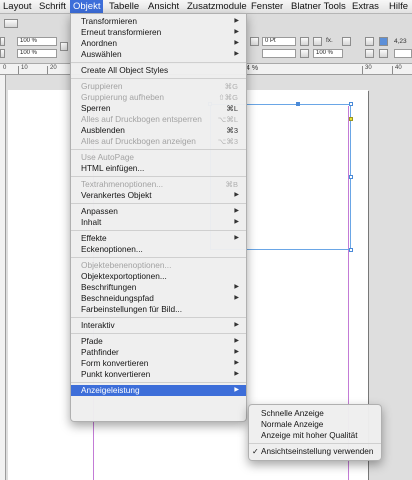  Describe the element at coordinates (124, 7) in the screenshot. I see `menu-tabelle: Tabelle` at that location.